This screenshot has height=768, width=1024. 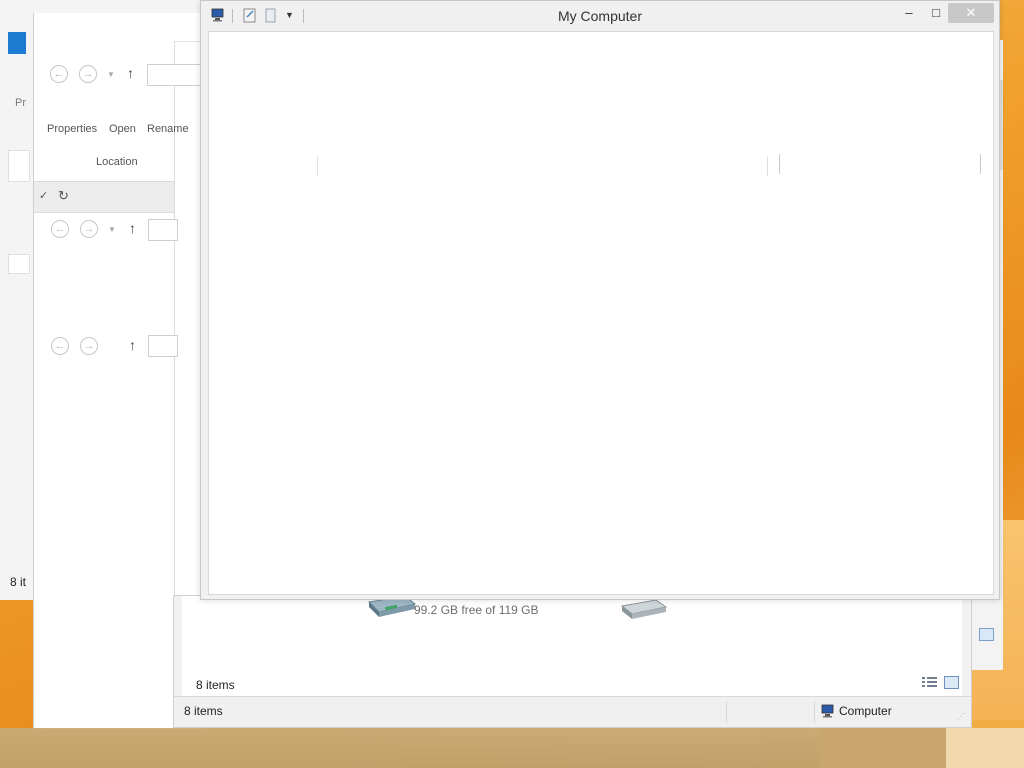 What do you see at coordinates (986, 634) in the screenshot?
I see `large-icons-view-icon` at bounding box center [986, 634].